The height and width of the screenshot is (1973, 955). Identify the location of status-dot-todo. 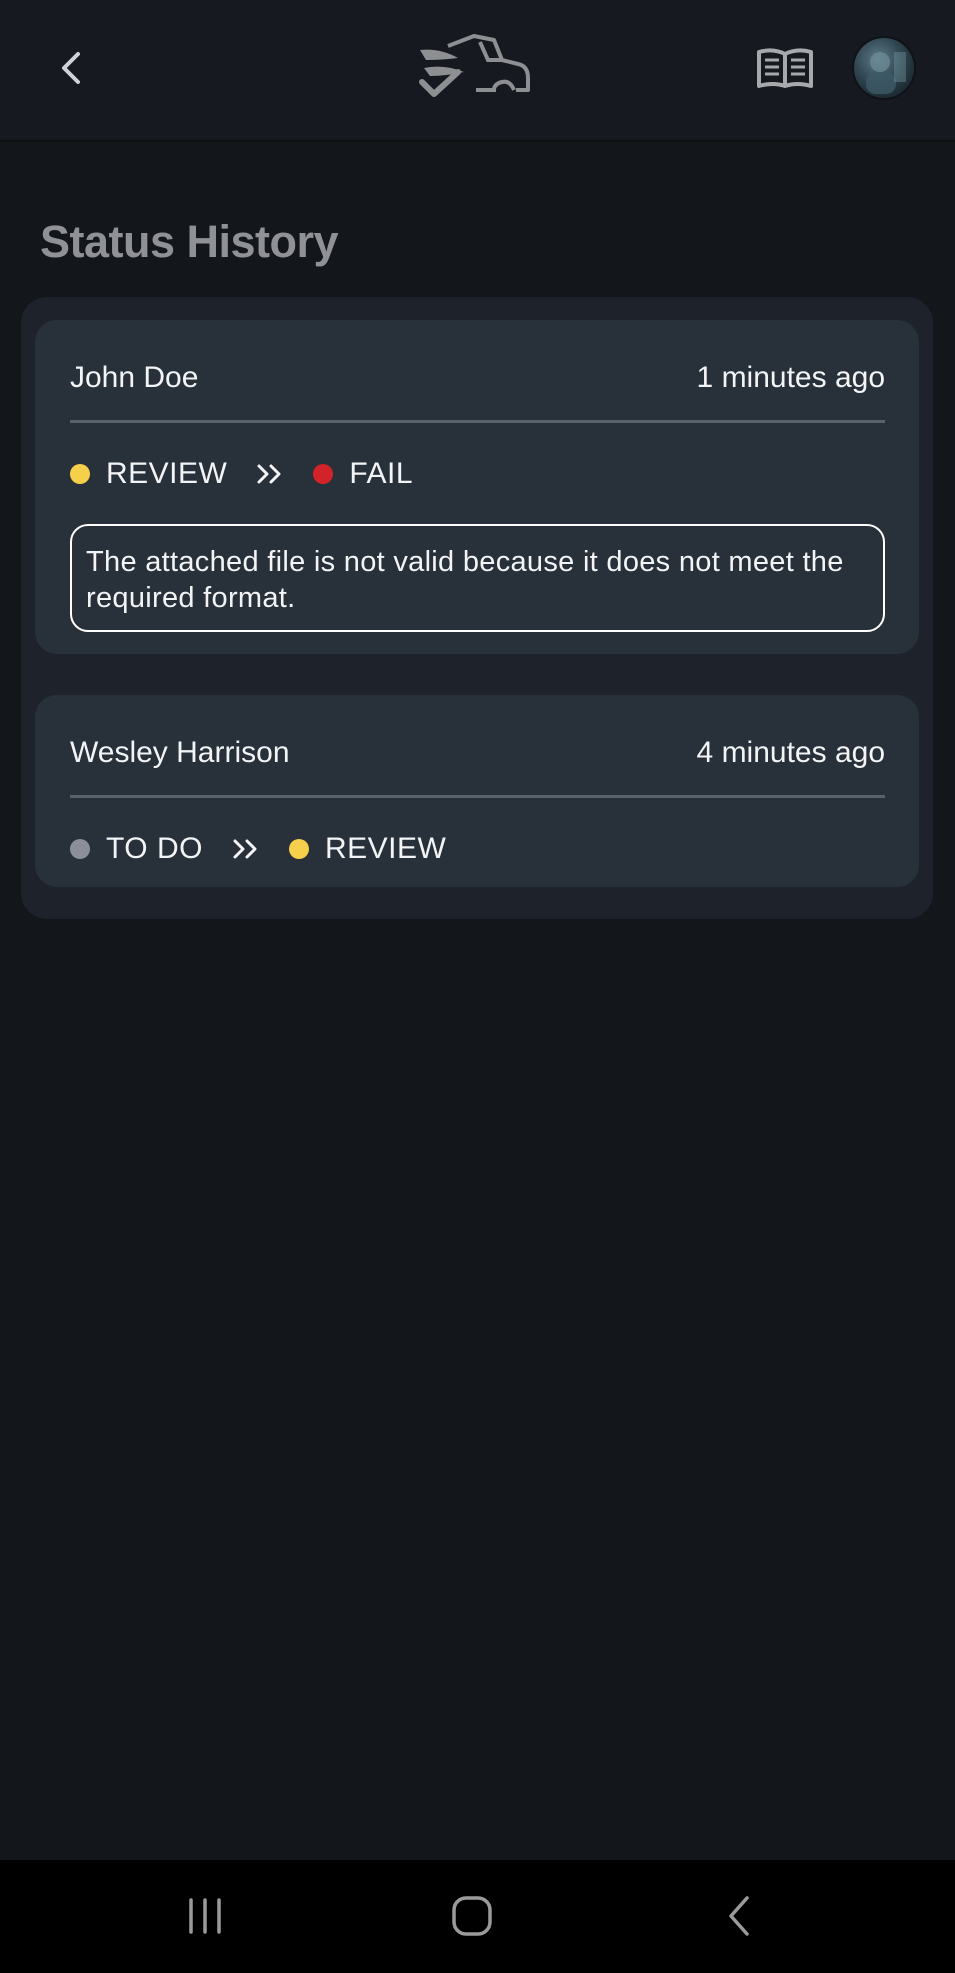
(80, 849).